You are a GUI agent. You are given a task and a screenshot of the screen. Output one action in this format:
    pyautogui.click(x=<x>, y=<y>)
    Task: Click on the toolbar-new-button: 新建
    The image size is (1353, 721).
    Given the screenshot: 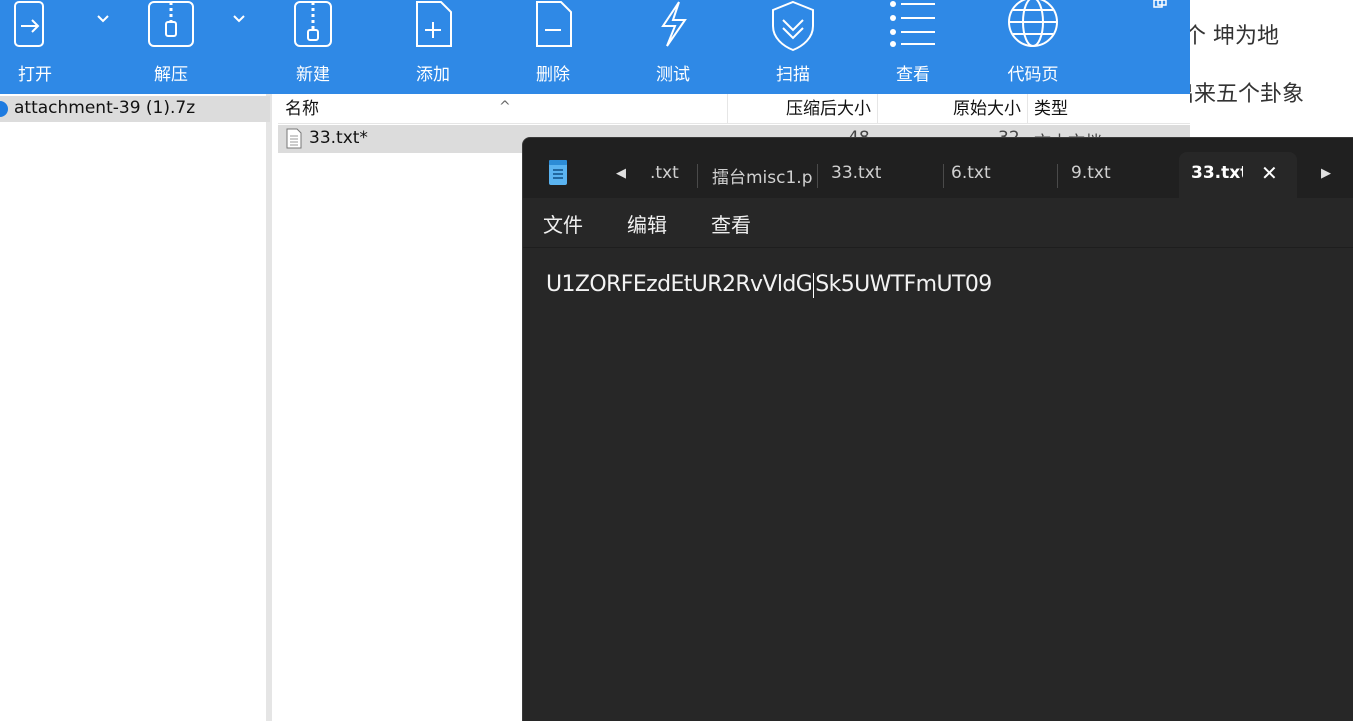 What is the action you would take?
    pyautogui.click(x=313, y=47)
    